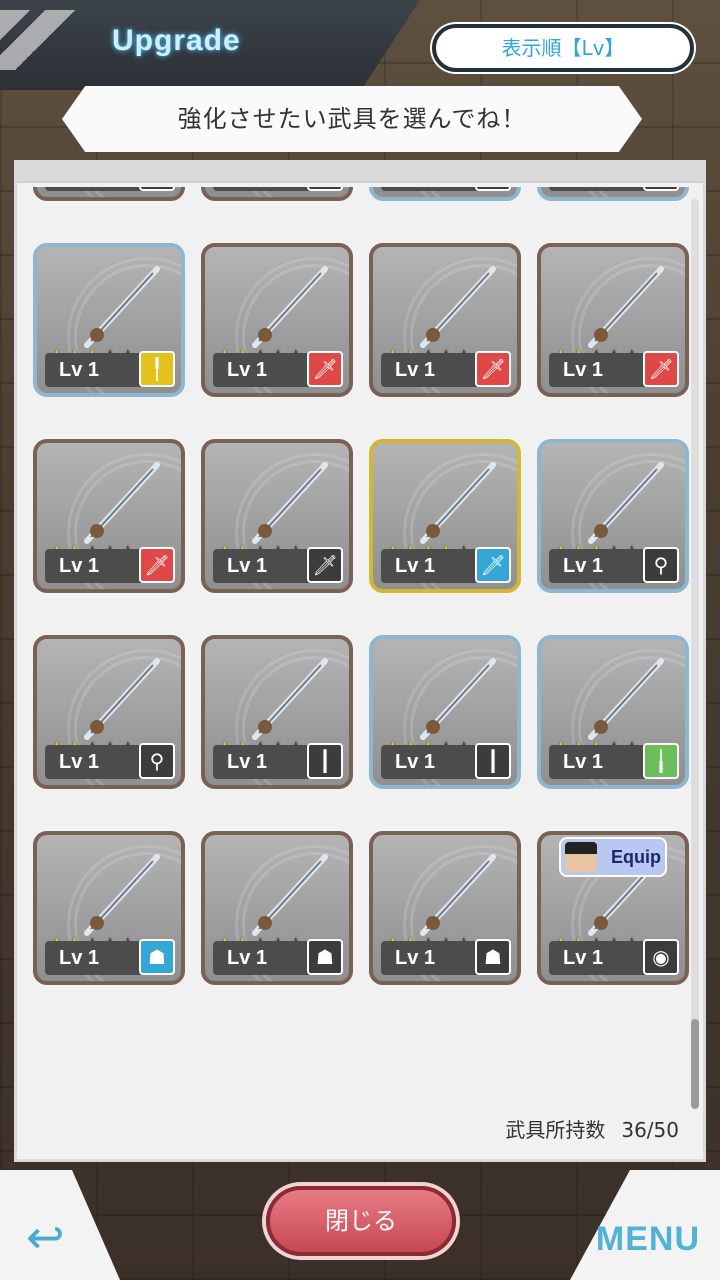  I want to click on back-arrow-icon: ↩, so click(56, 1237).